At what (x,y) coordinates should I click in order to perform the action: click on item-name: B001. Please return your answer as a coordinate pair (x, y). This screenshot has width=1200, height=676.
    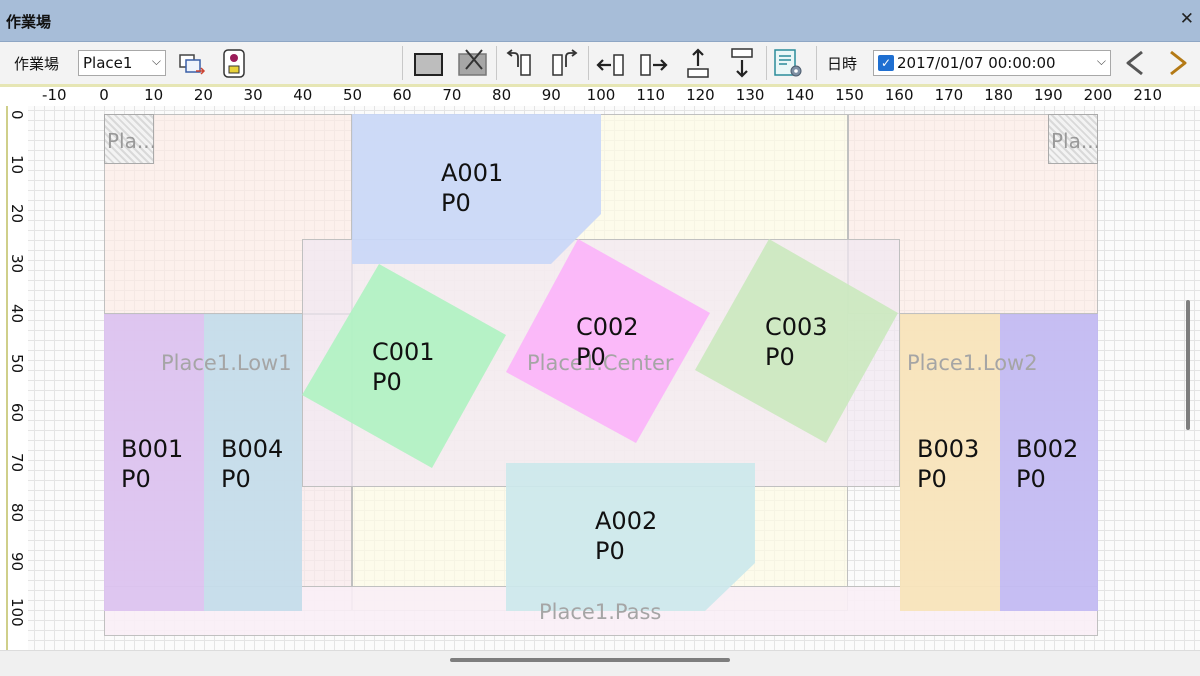
    Looking at the image, I should click on (152, 449).